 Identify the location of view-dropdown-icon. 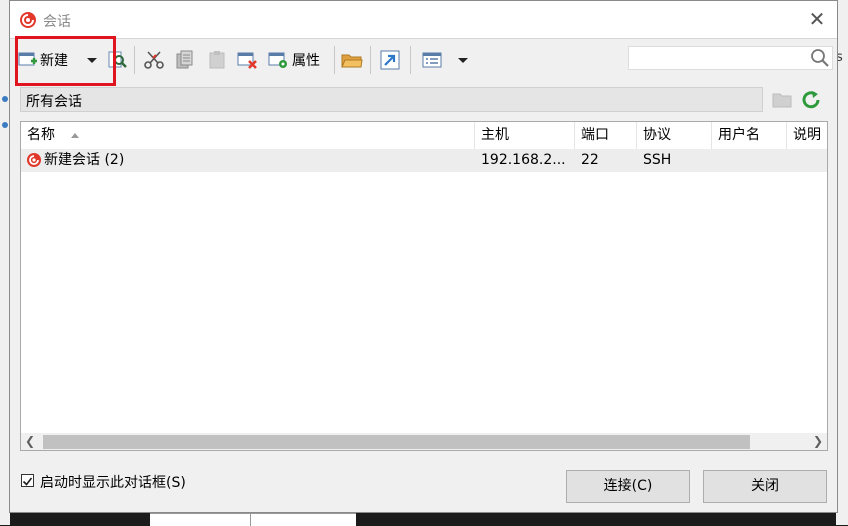
(463, 60).